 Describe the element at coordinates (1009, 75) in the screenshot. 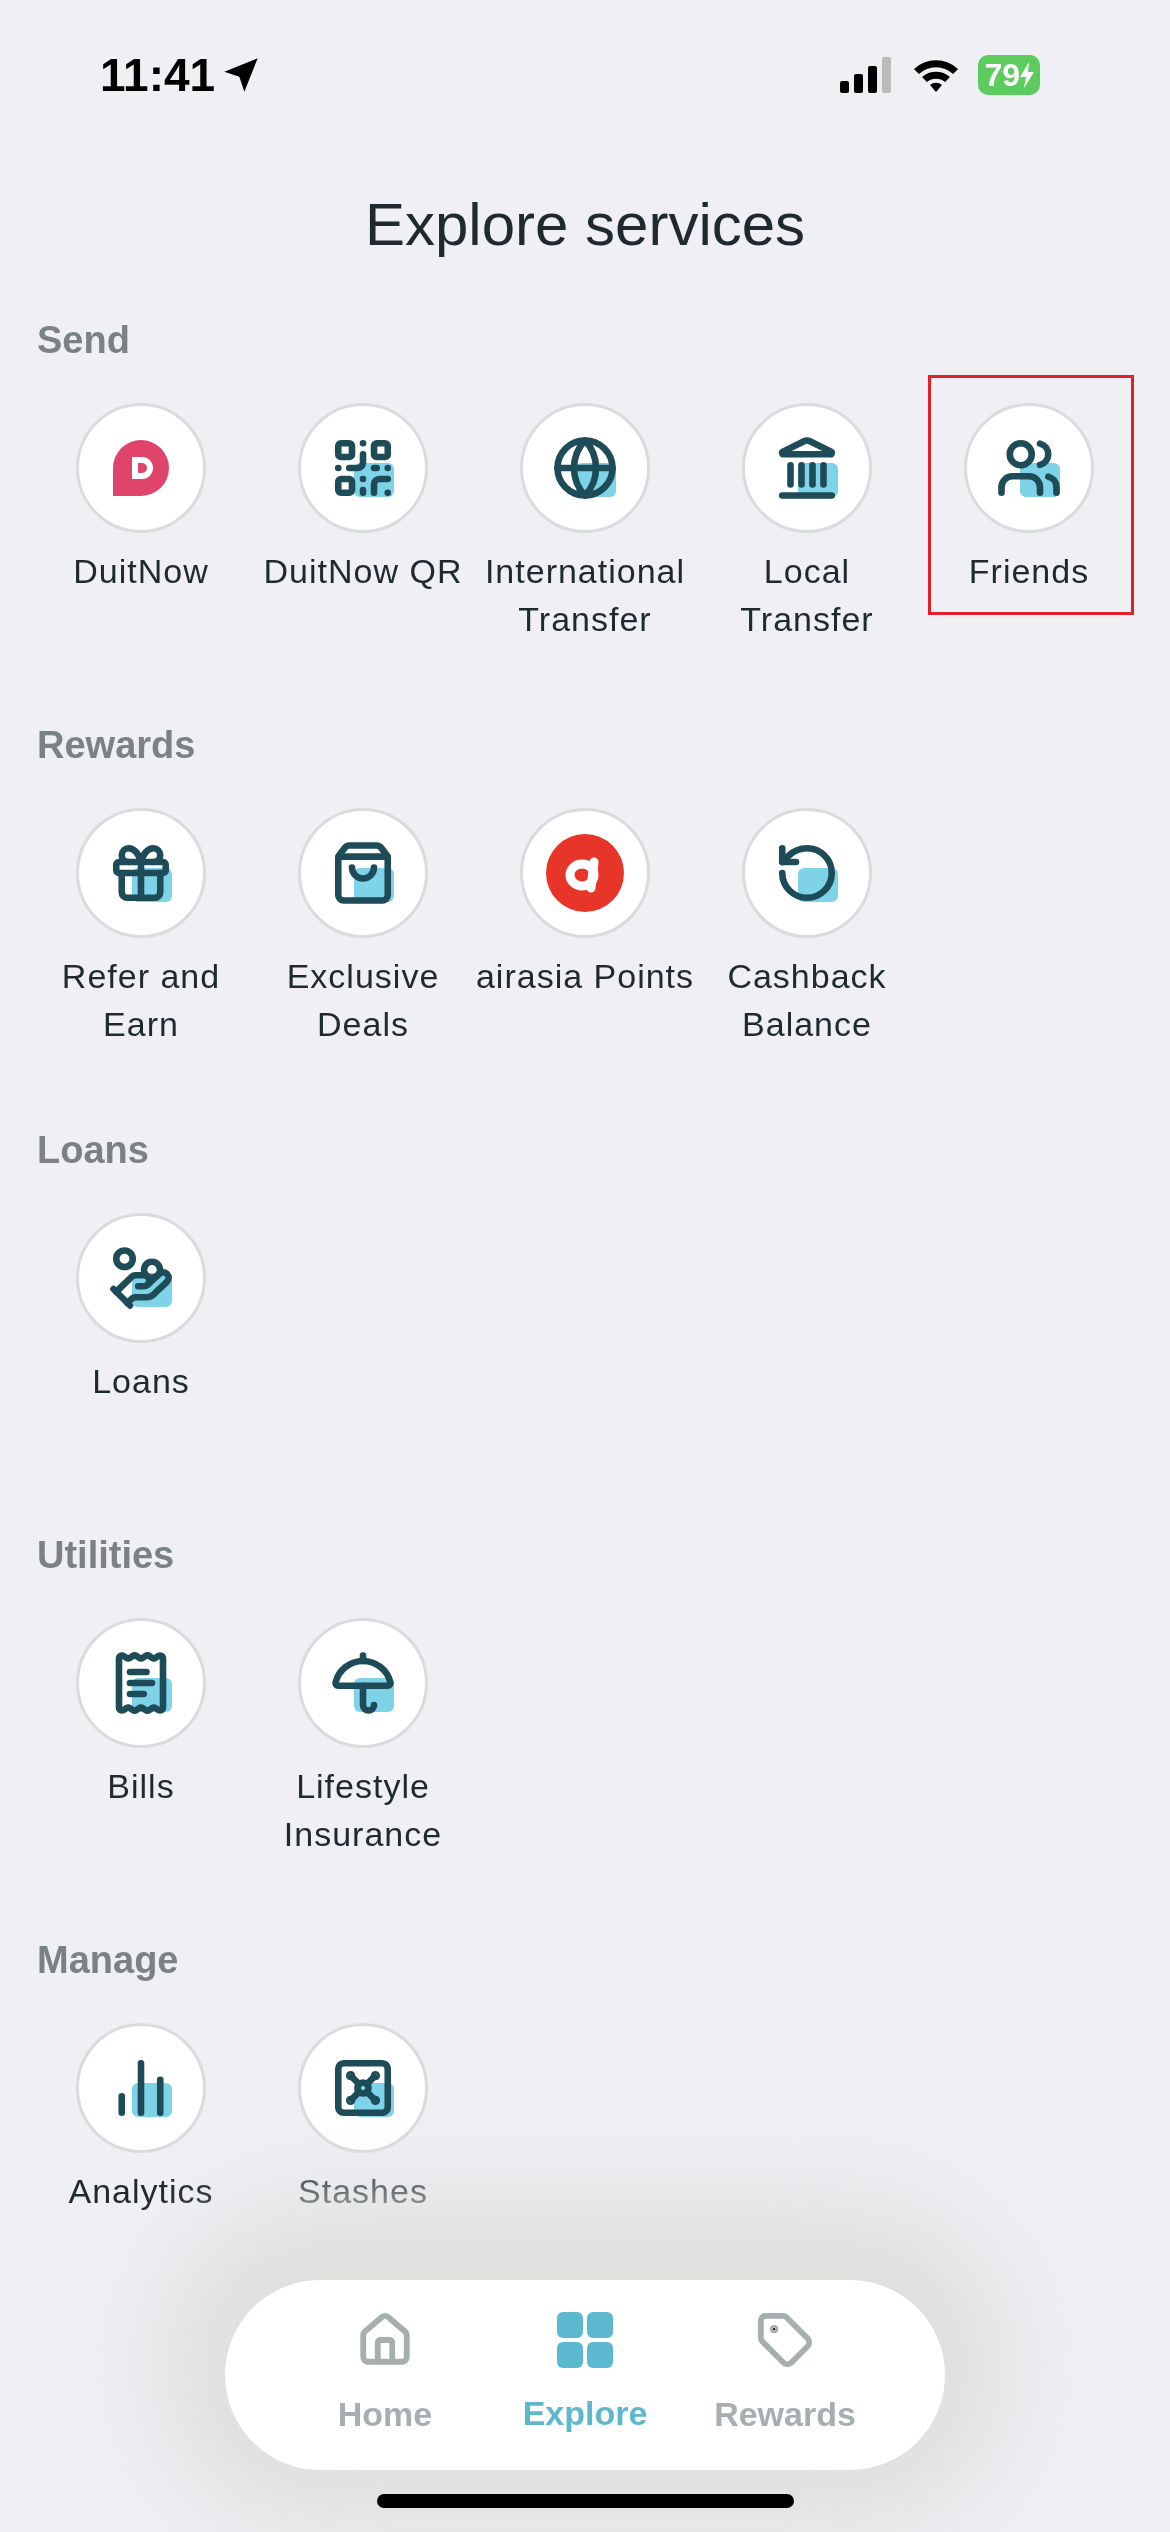

I see `battery-indicator: 79` at that location.